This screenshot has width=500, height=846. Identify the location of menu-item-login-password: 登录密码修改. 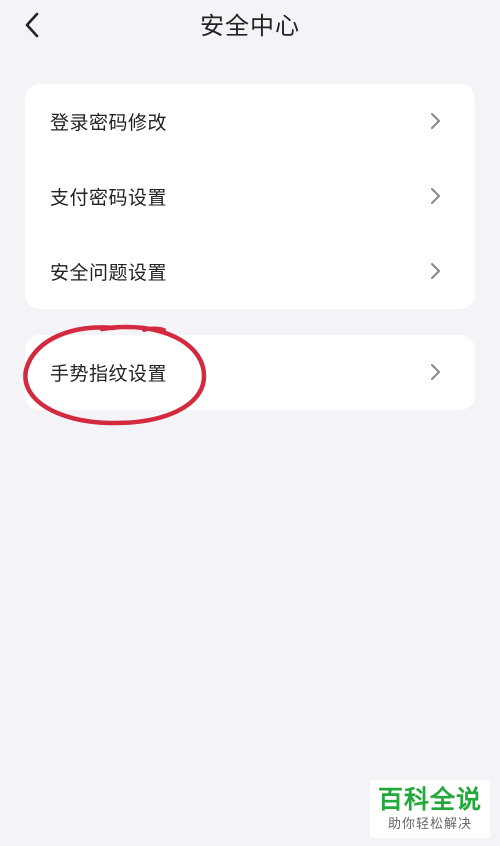
(250, 121).